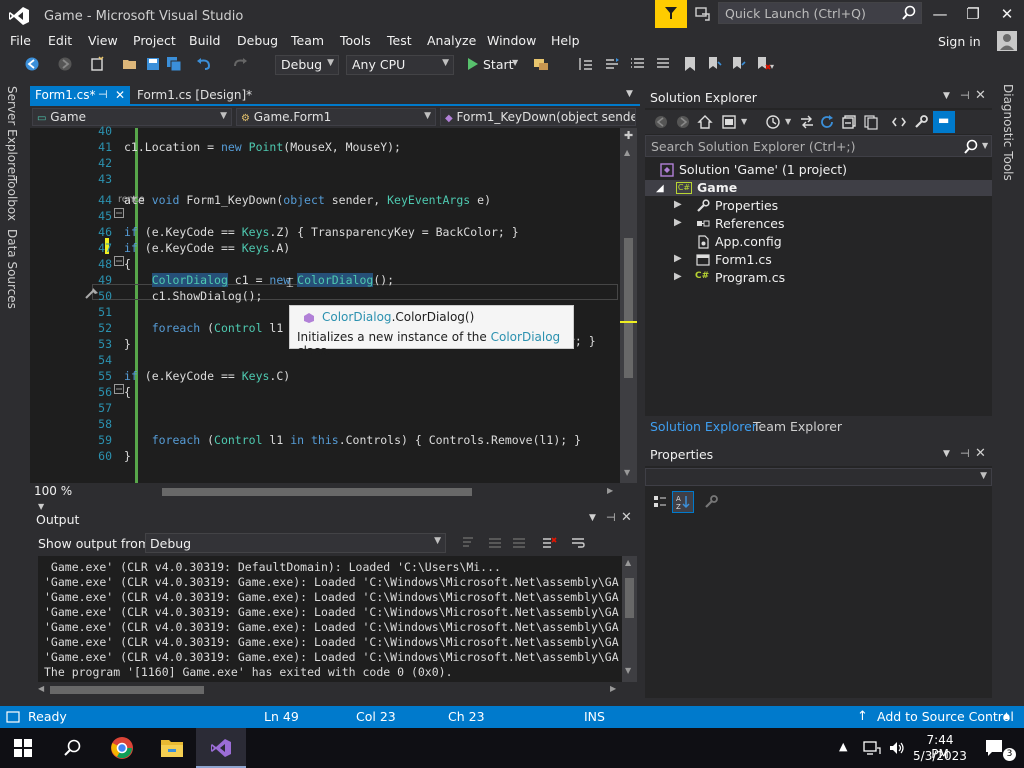 The width and height of the screenshot is (1024, 768). Describe the element at coordinates (818, 477) in the screenshot. I see `properties-object-combo: ▼` at that location.